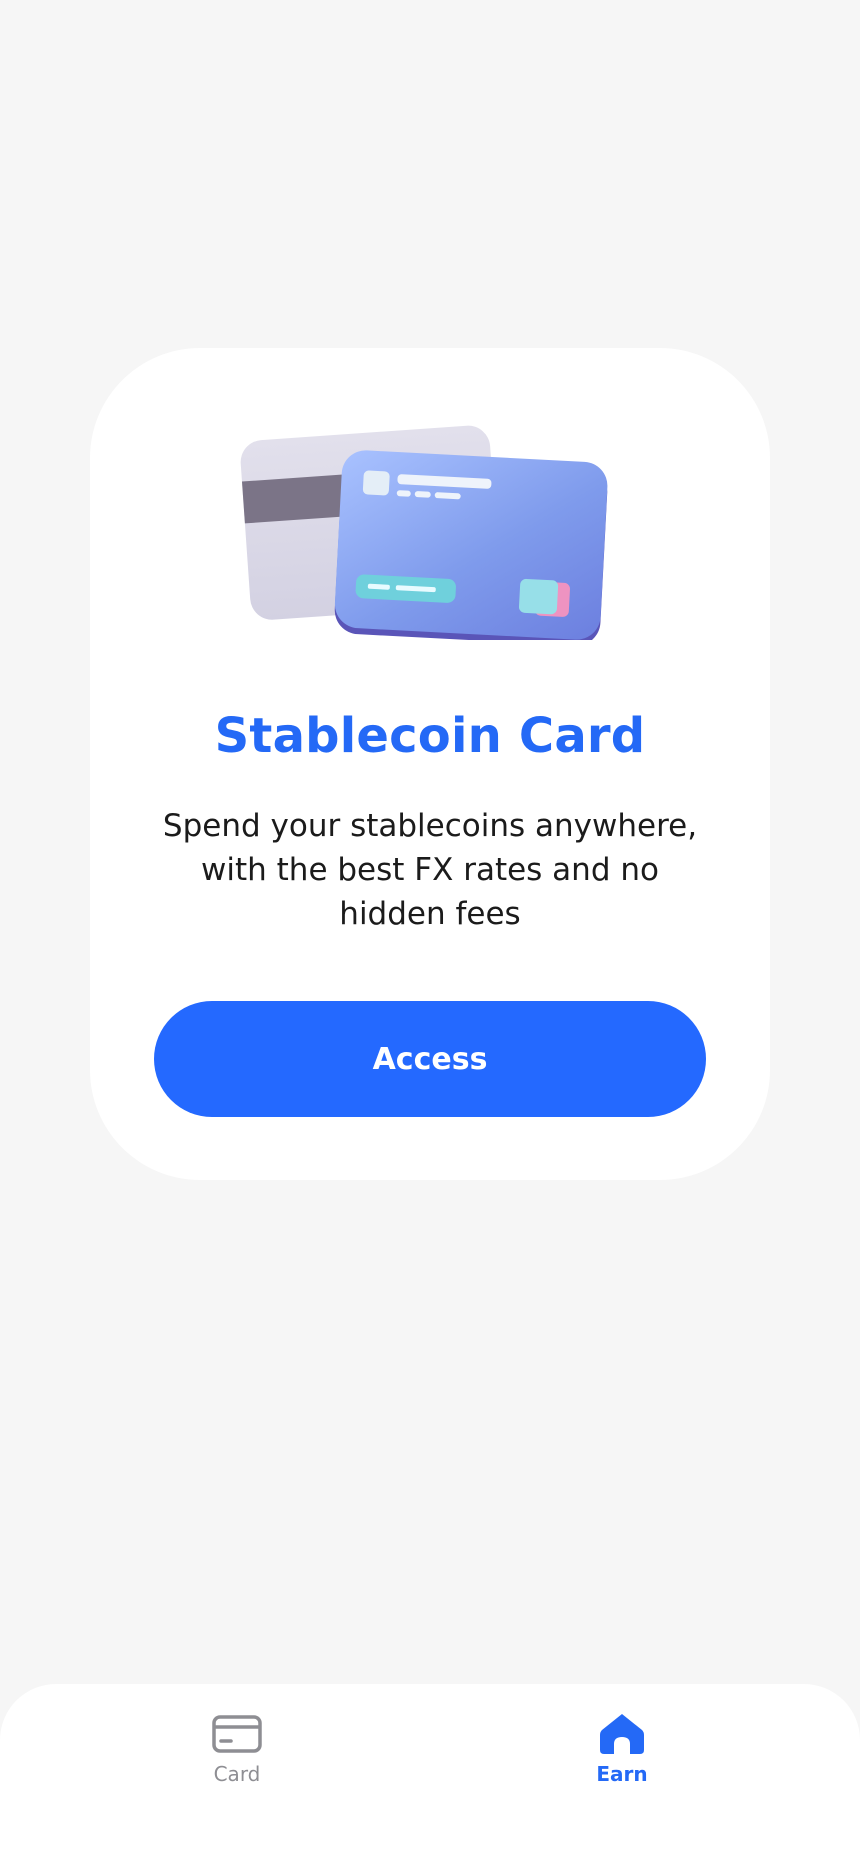 Image resolution: width=860 pixels, height=1864 pixels. What do you see at coordinates (622, 1774) in the screenshot?
I see `nav-label-earn: Earn` at bounding box center [622, 1774].